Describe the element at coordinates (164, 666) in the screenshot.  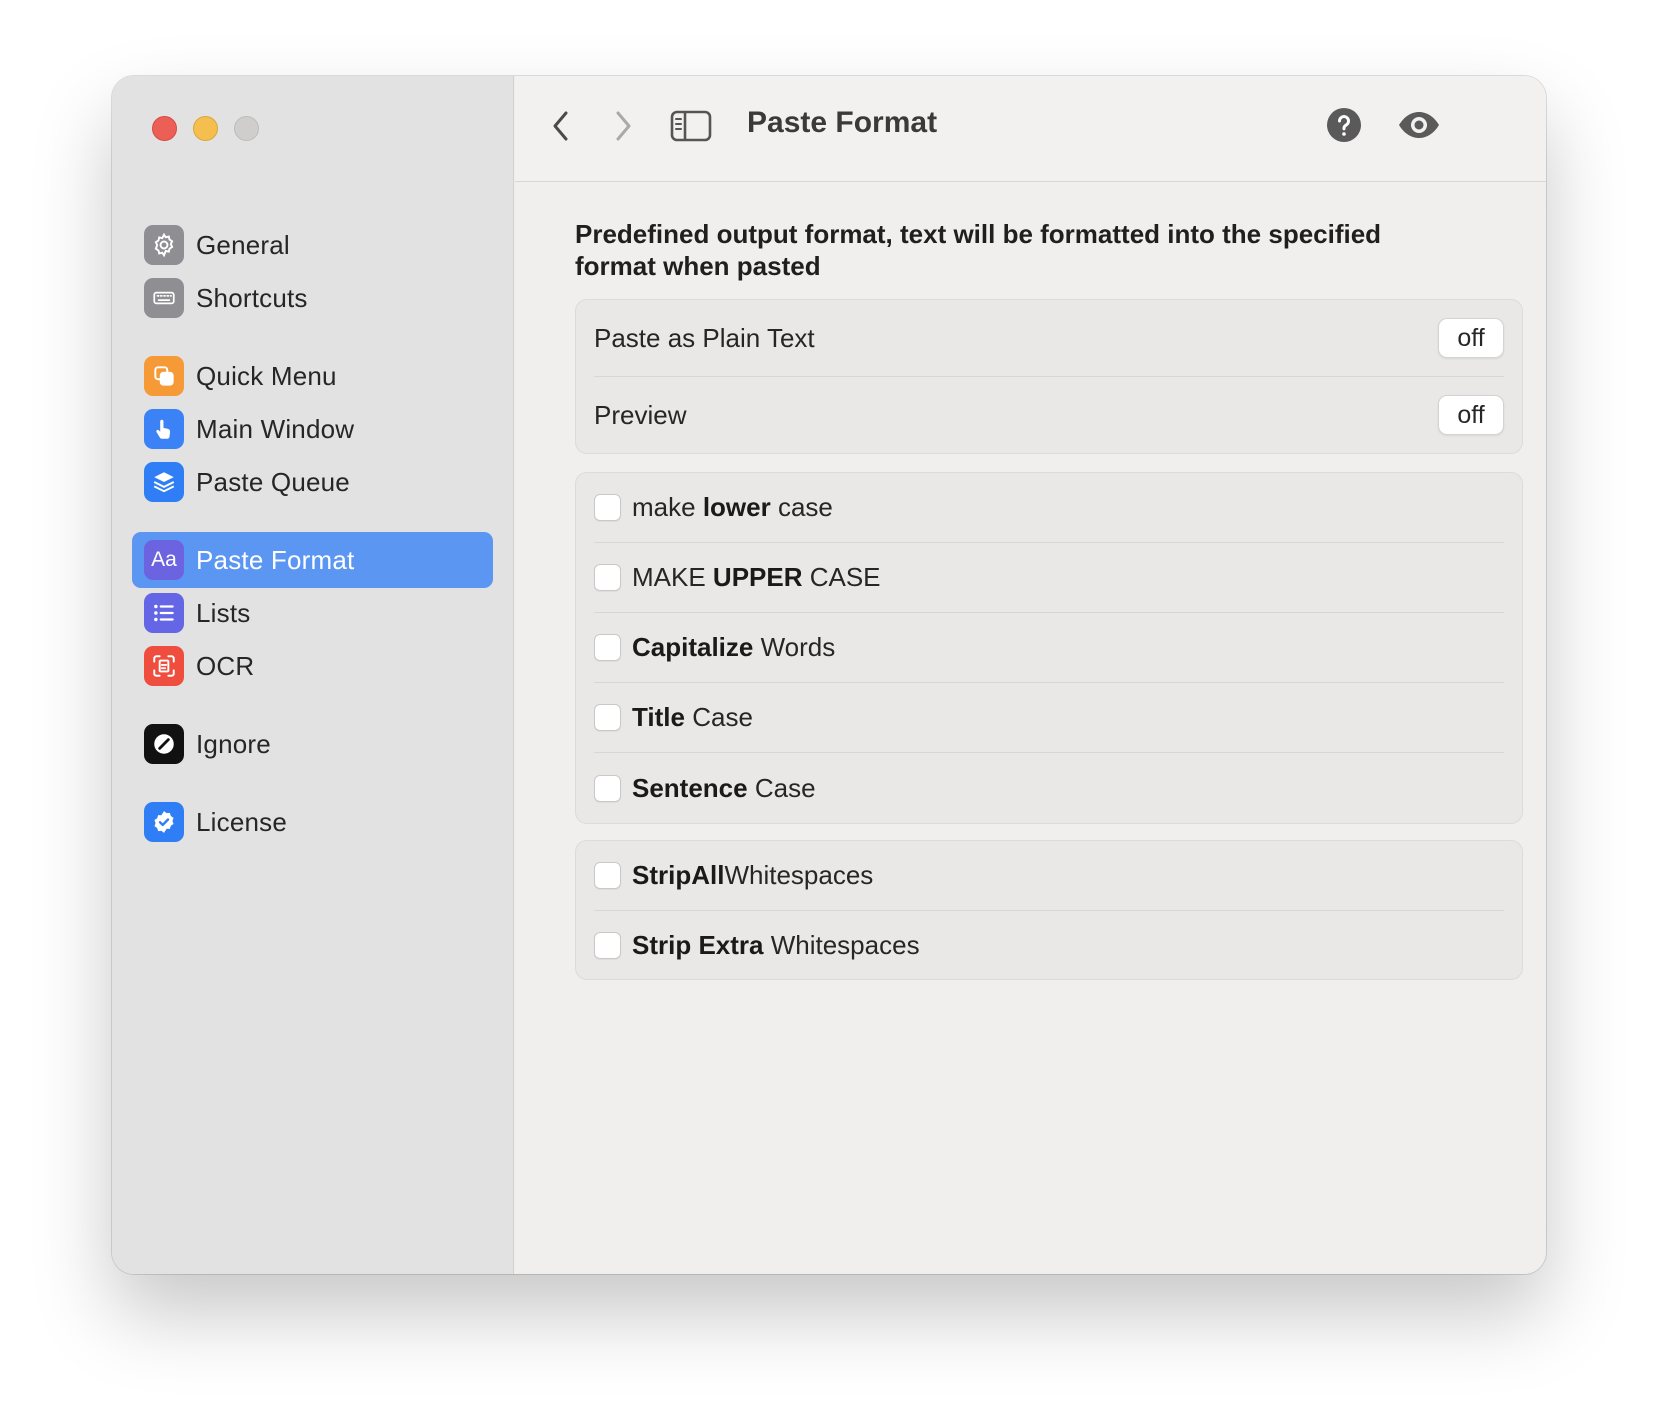
I see `document-scan-icon` at that location.